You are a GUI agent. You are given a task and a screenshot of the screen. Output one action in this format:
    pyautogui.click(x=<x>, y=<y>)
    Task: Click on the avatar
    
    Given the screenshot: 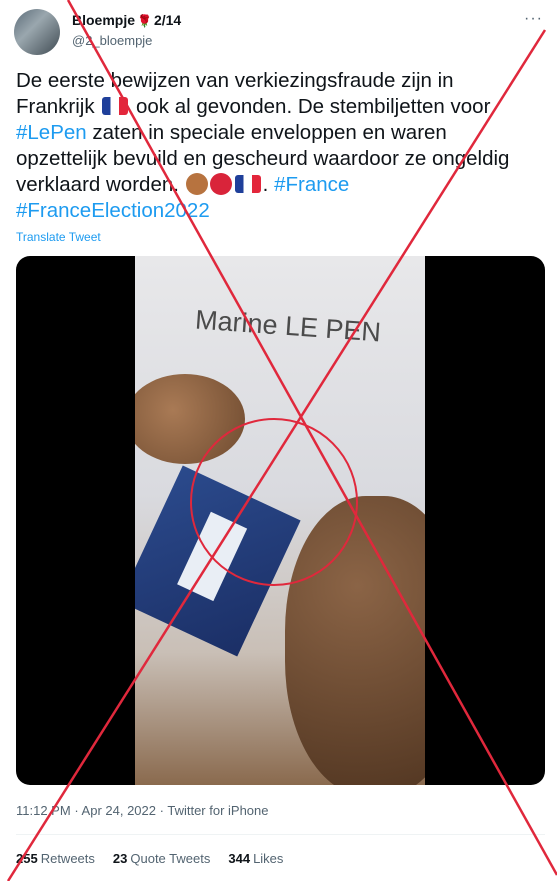 What is the action you would take?
    pyautogui.click(x=37, y=32)
    